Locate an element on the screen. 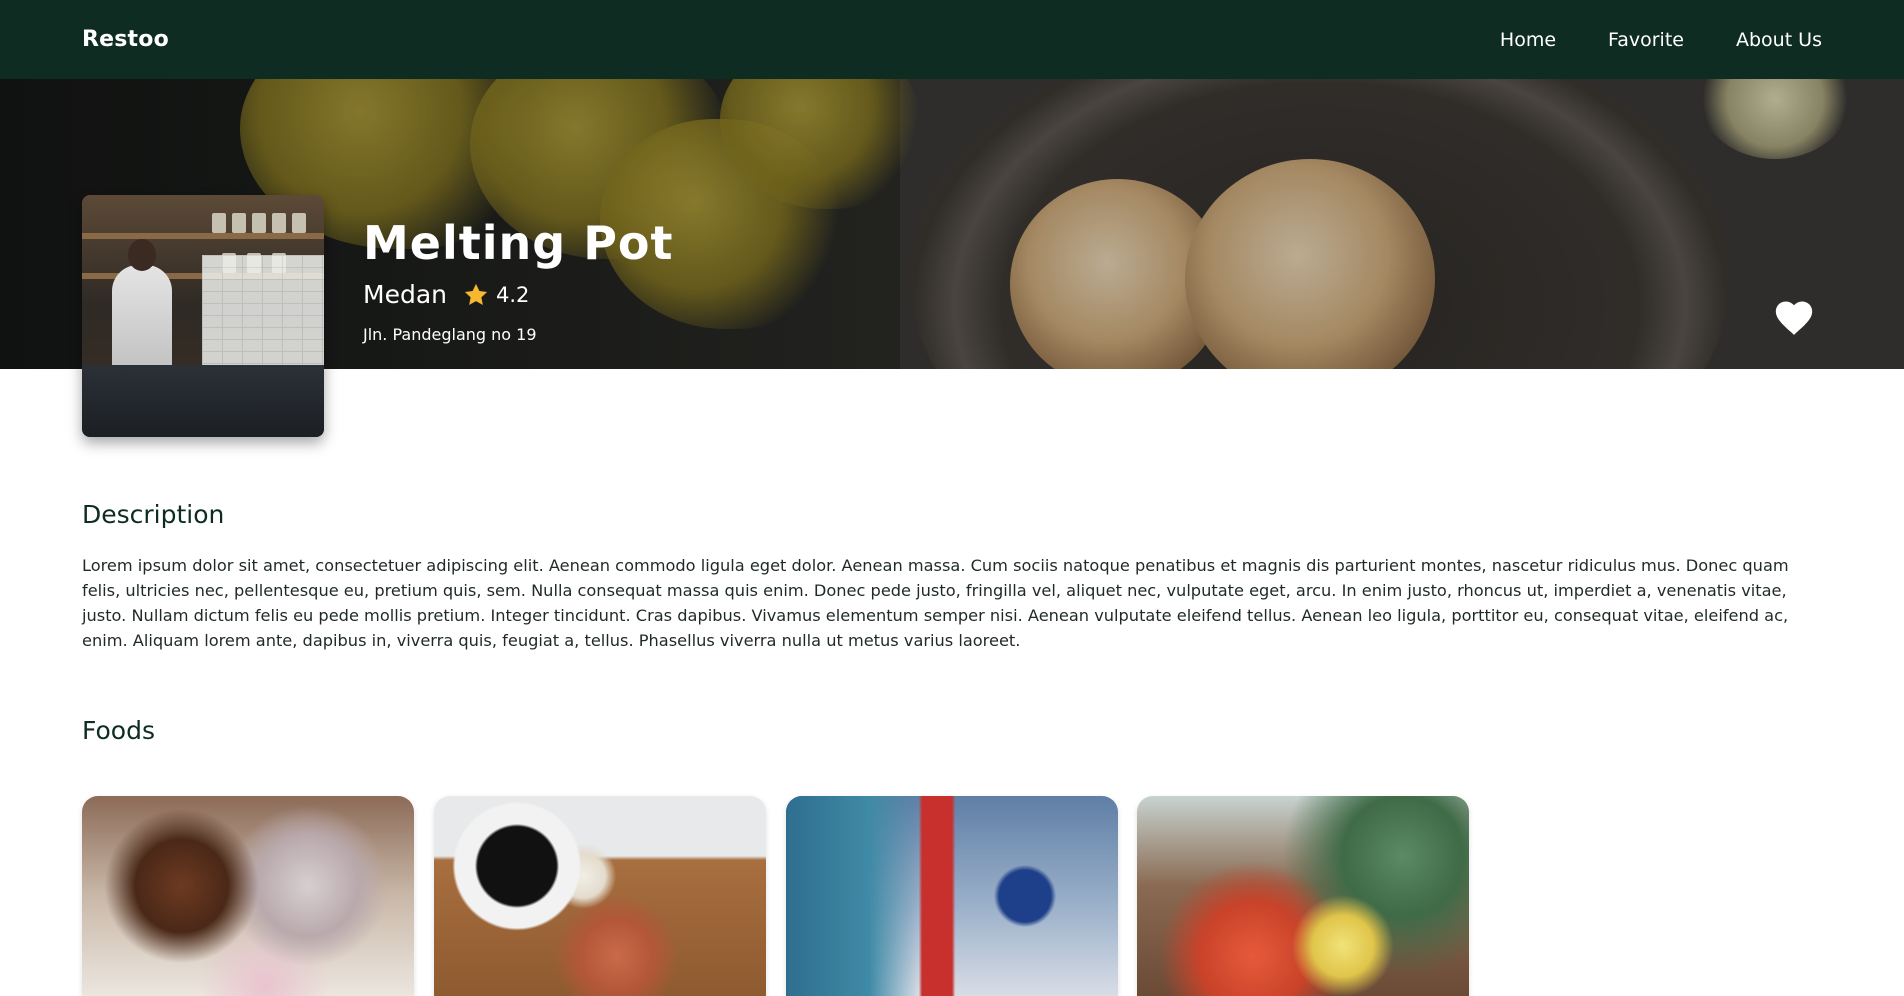  restaurant-city: Medan is located at coordinates (405, 294).